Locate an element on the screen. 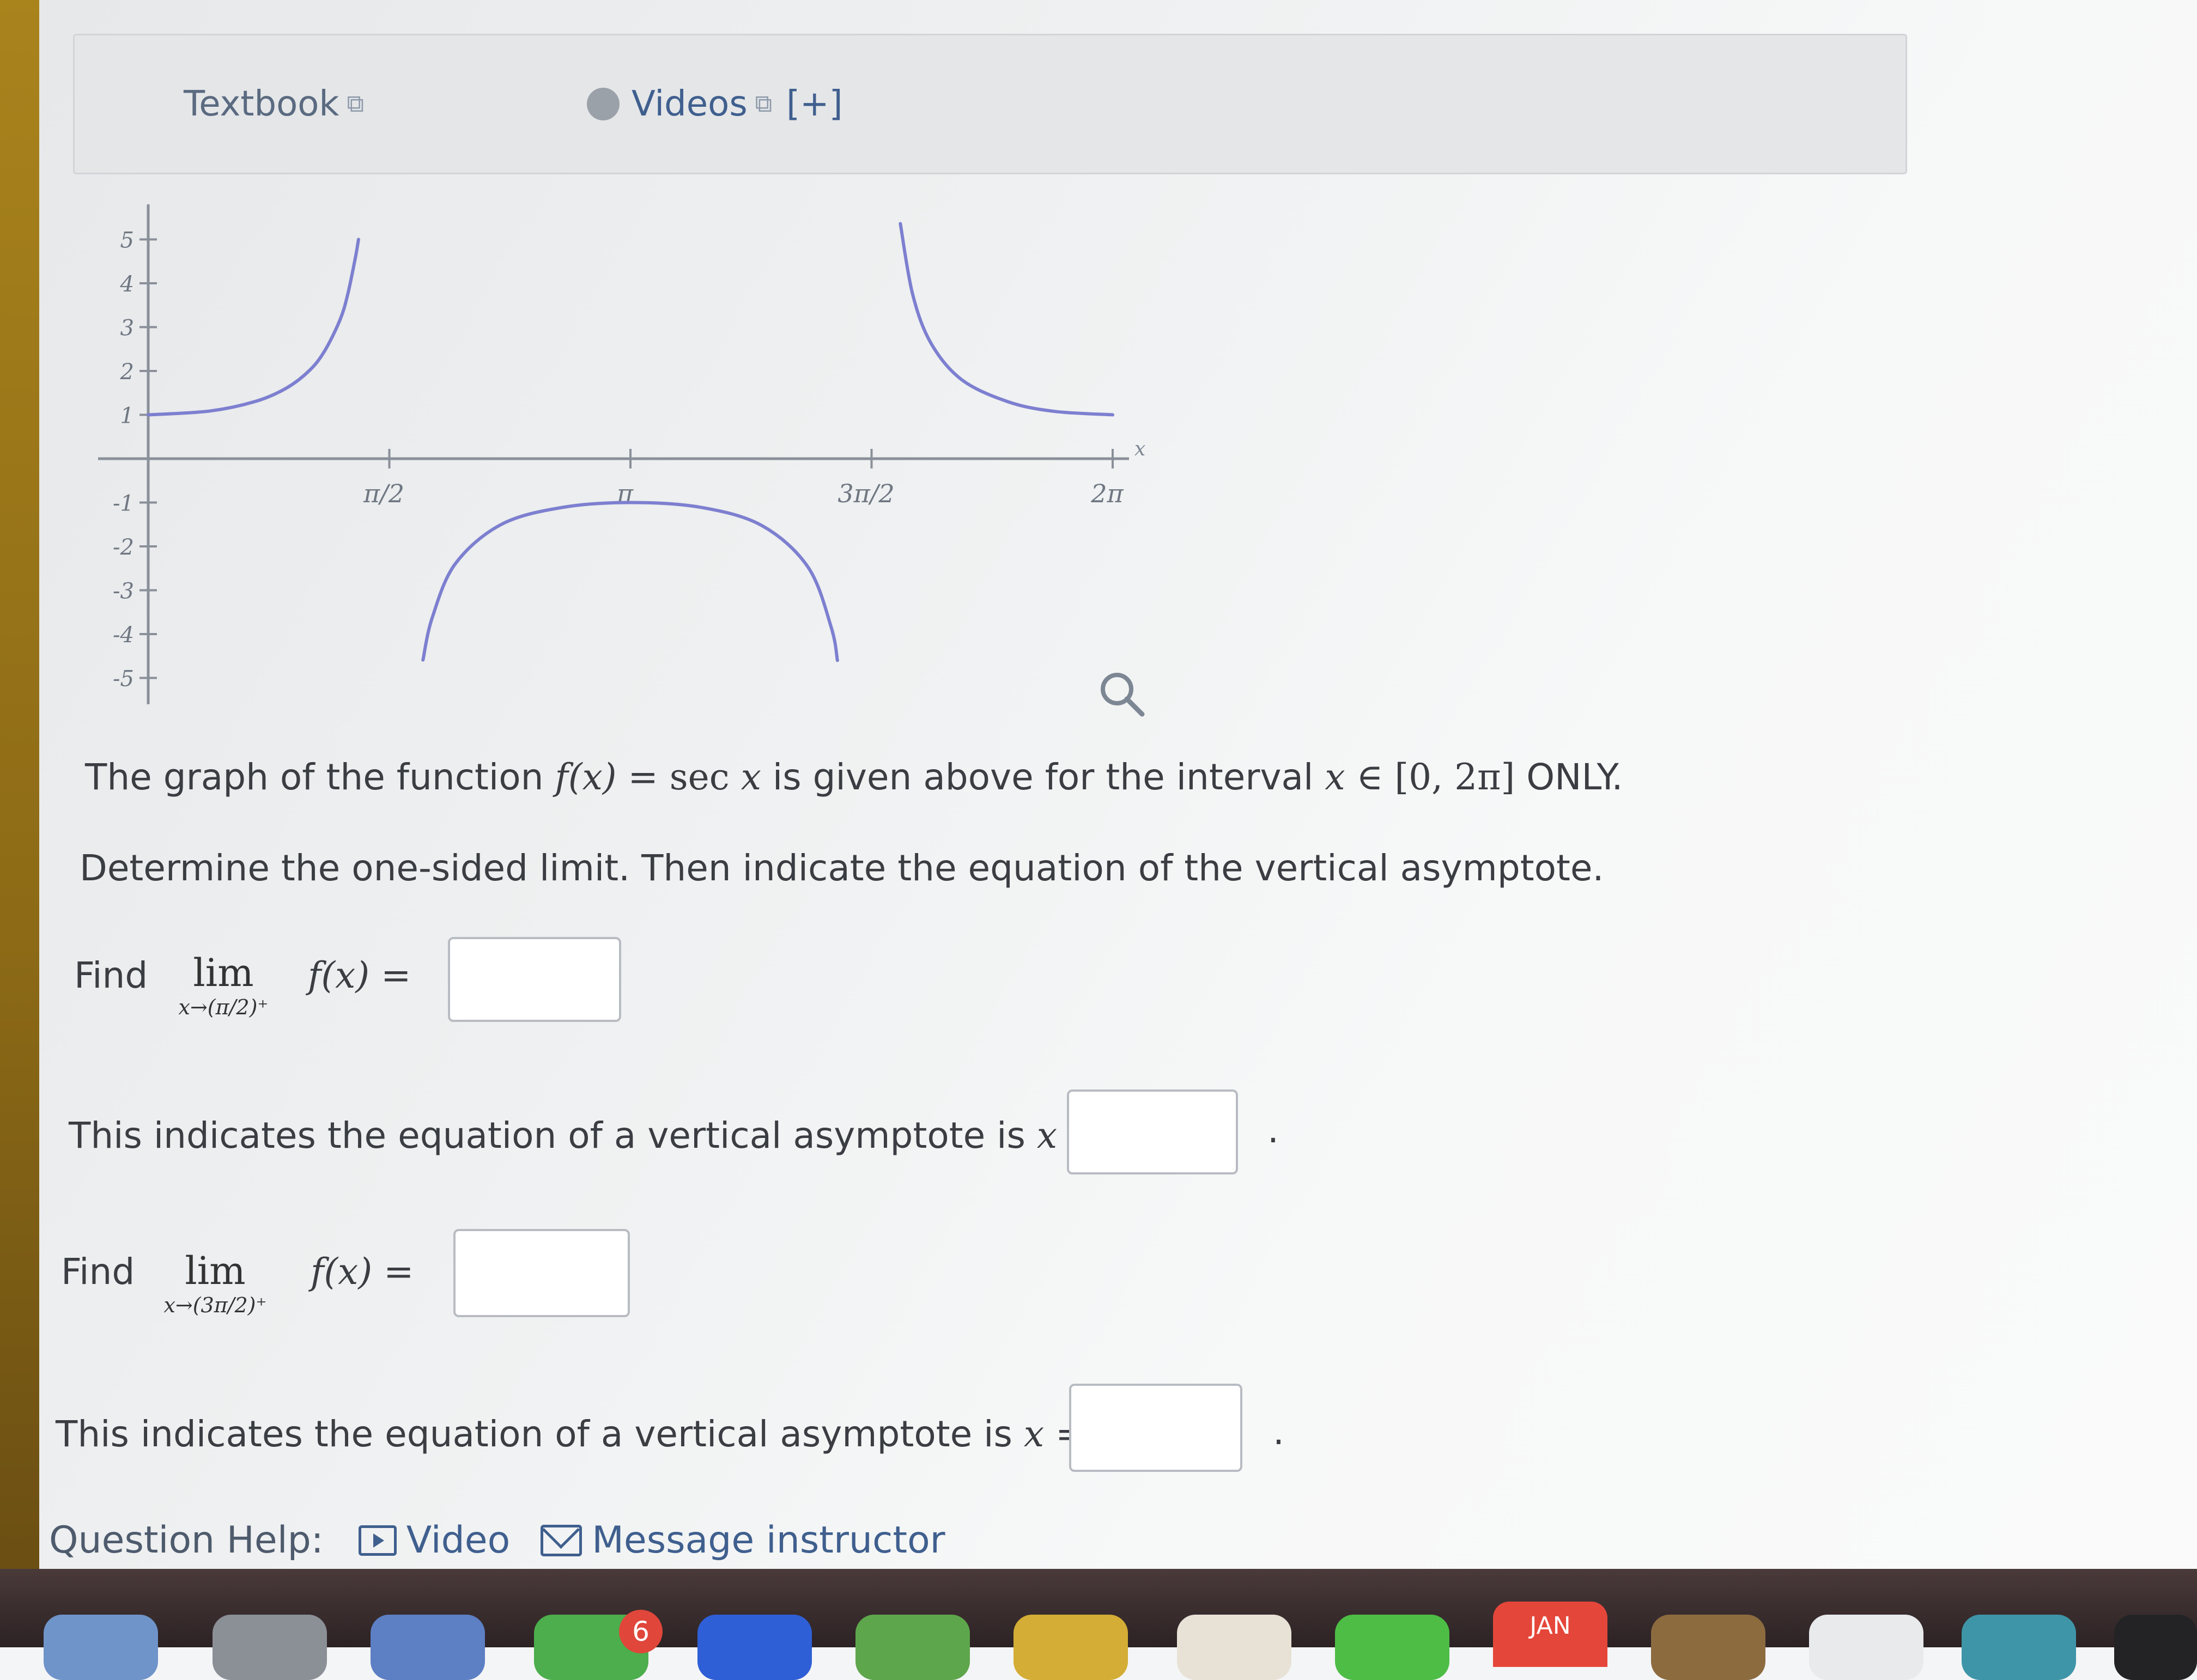 The width and height of the screenshot is (2197, 1680). y-tick-label: 4 is located at coordinates (127, 284).